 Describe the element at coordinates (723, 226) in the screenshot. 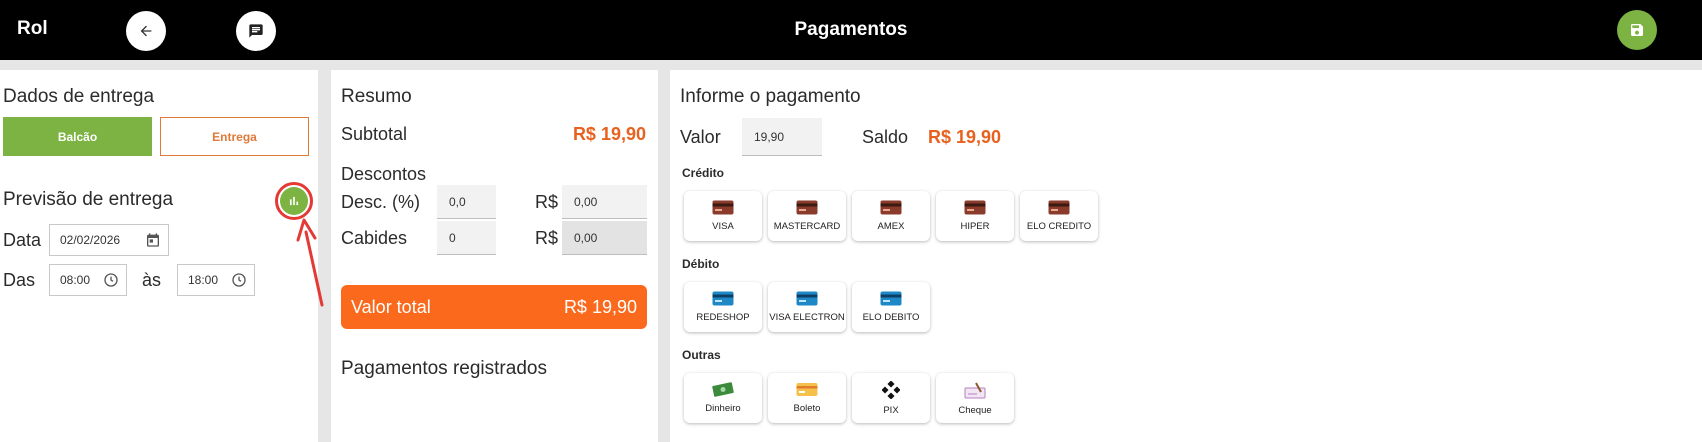

I see `pay-card-label: VISA` at that location.